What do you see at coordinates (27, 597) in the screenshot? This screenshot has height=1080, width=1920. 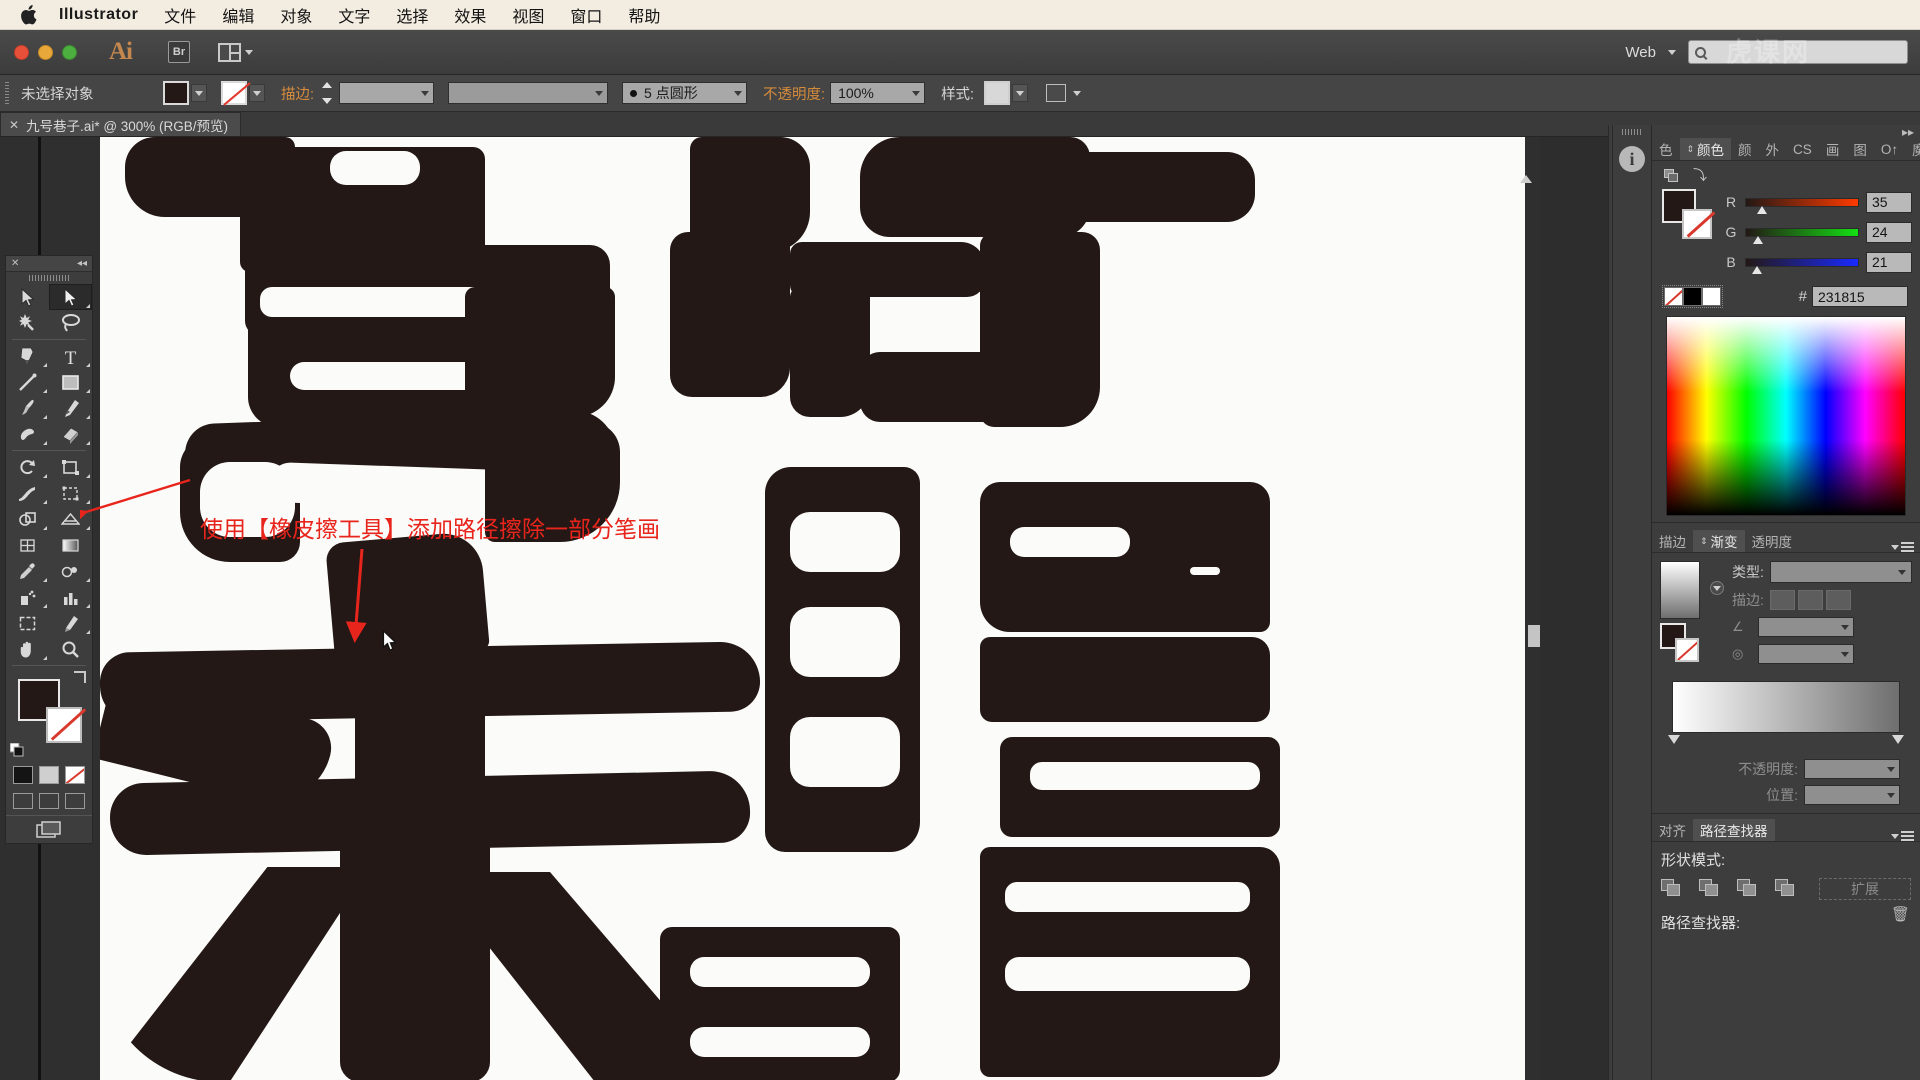 I see `symbol-sprayer-tool` at bounding box center [27, 597].